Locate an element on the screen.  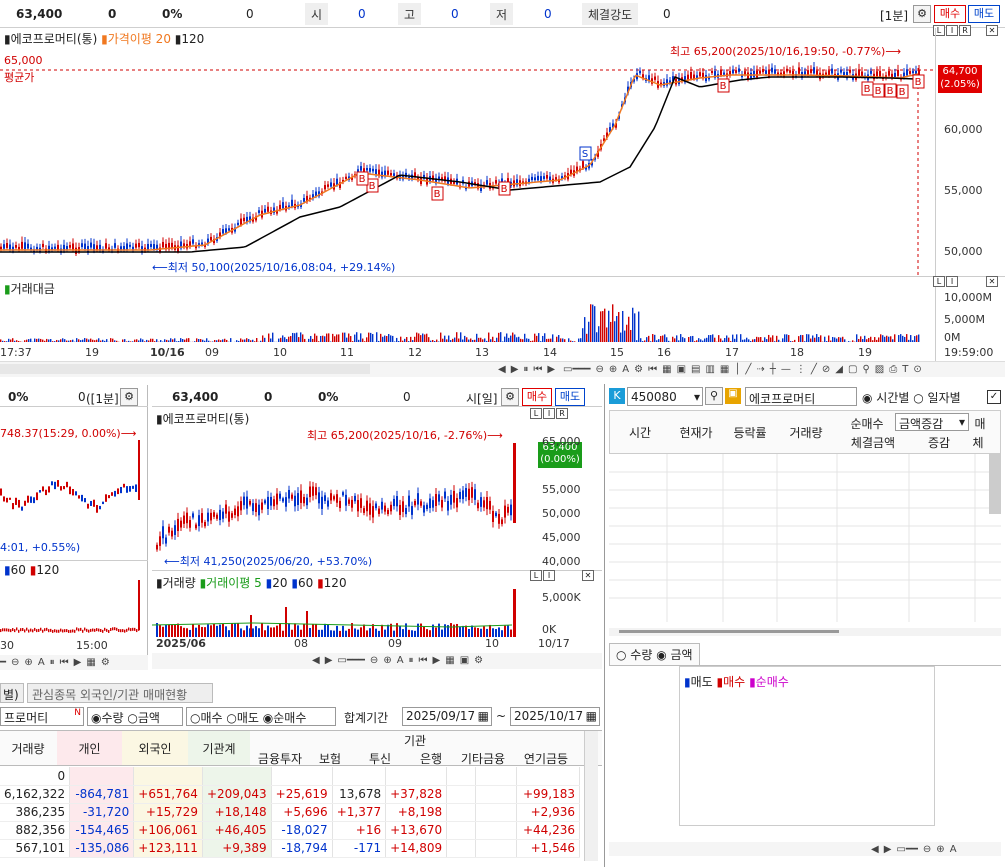
tab-left: 별) is located at coordinates (12, 693).